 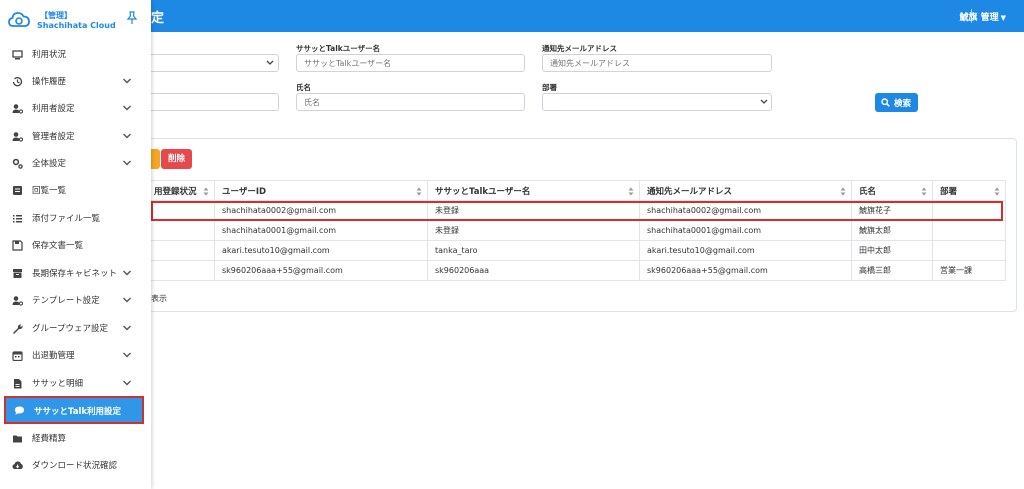 I want to click on sidebar-item-15: 経費精算, so click(x=75, y=438).